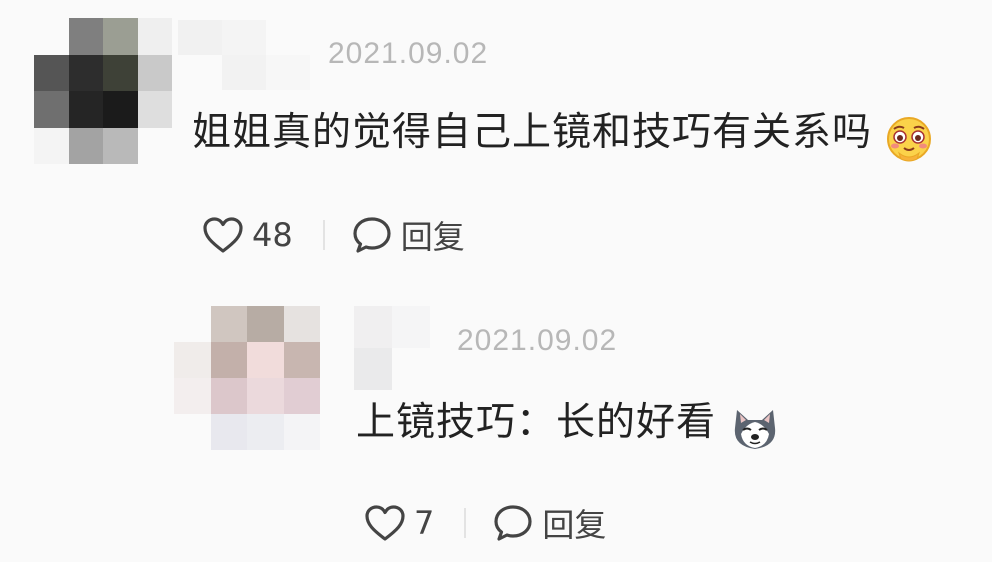 This screenshot has height=562, width=992. What do you see at coordinates (536, 422) in the screenshot?
I see `comment-text: 上镜技巧：长的好看` at bounding box center [536, 422].